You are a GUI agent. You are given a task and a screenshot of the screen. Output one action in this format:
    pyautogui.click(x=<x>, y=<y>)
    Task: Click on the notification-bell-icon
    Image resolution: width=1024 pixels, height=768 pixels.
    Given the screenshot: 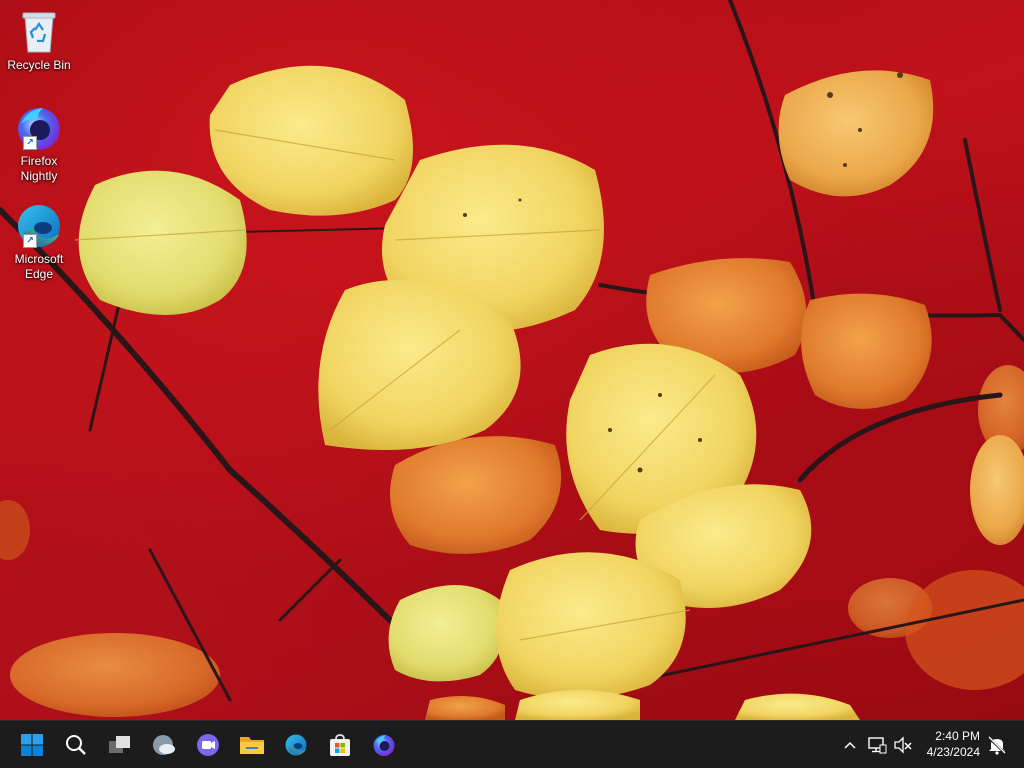 What is the action you would take?
    pyautogui.click(x=997, y=745)
    